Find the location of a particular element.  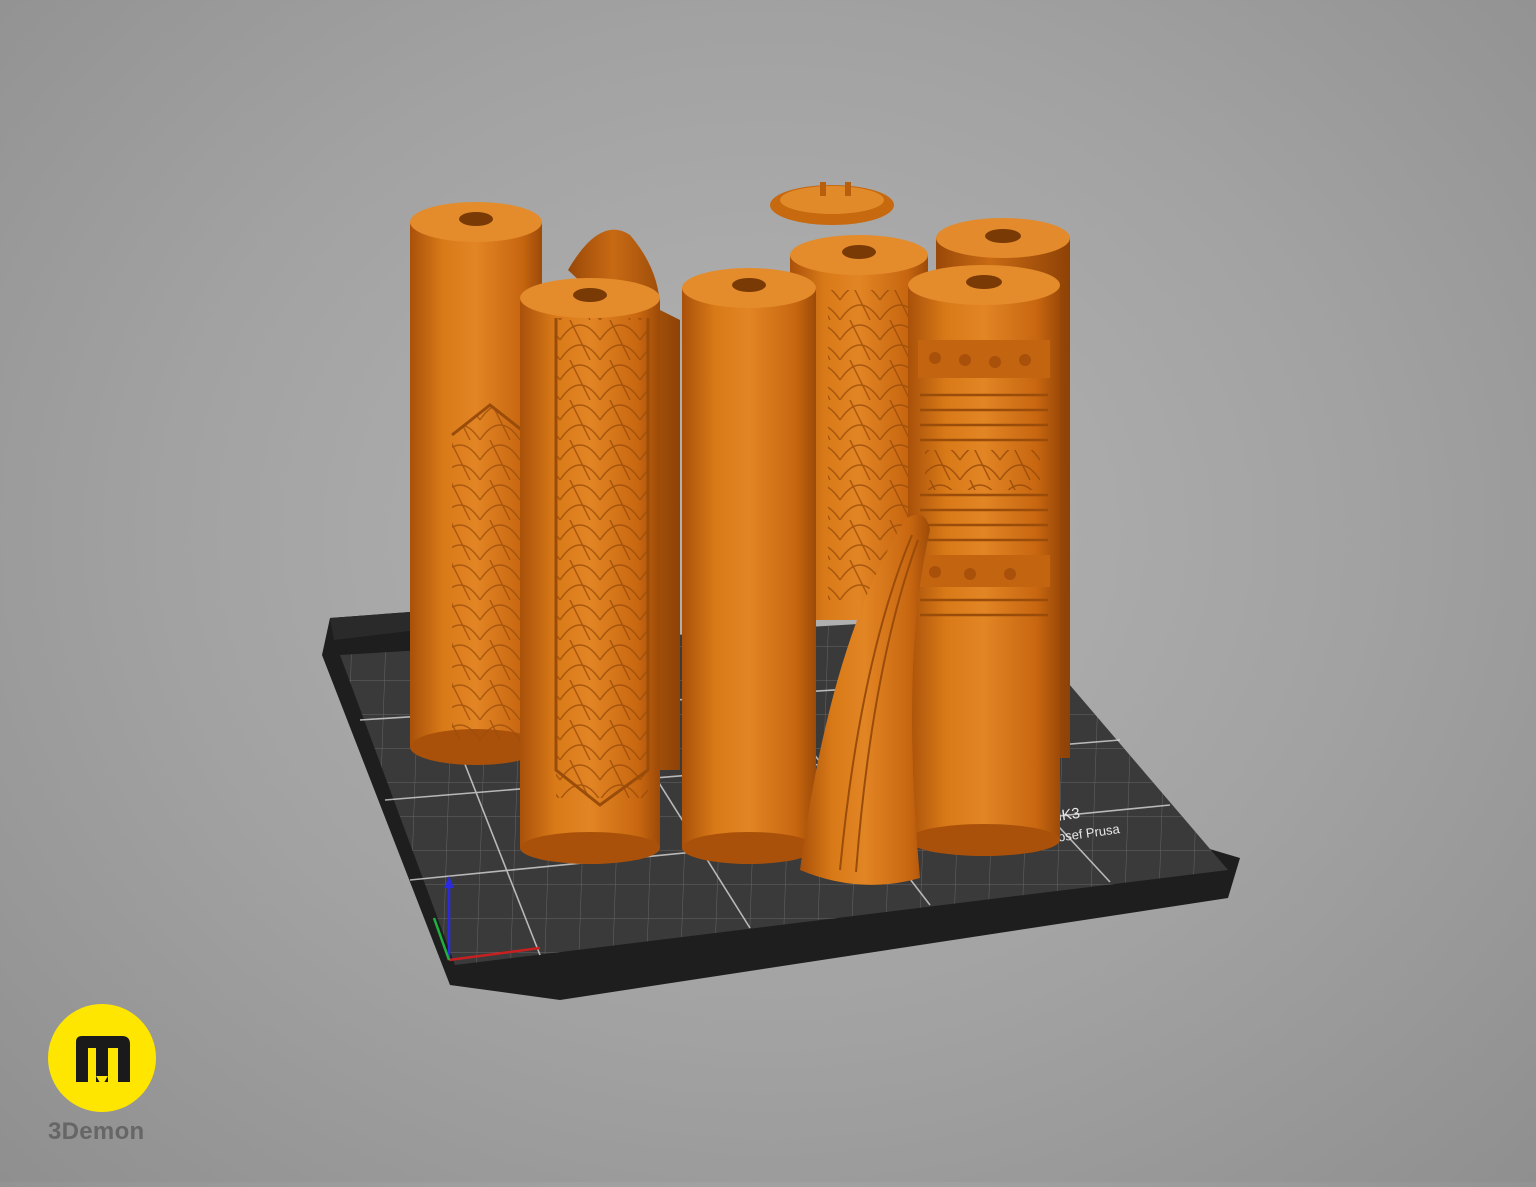

brand-watermark: 3Demon is located at coordinates (105, 1080).